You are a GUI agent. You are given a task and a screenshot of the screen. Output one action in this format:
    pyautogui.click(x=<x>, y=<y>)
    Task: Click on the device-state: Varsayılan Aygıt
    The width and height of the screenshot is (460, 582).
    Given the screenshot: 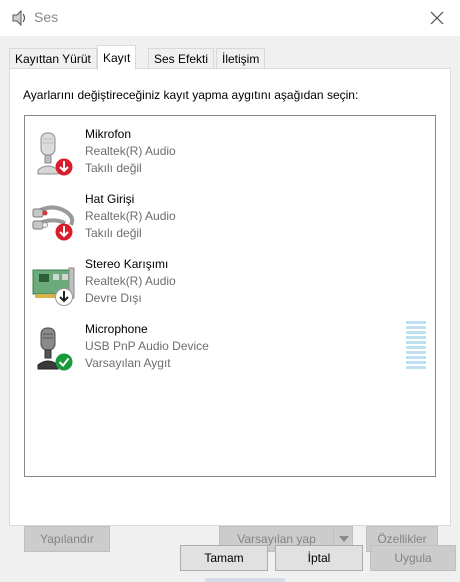 What is the action you would take?
    pyautogui.click(x=128, y=363)
    